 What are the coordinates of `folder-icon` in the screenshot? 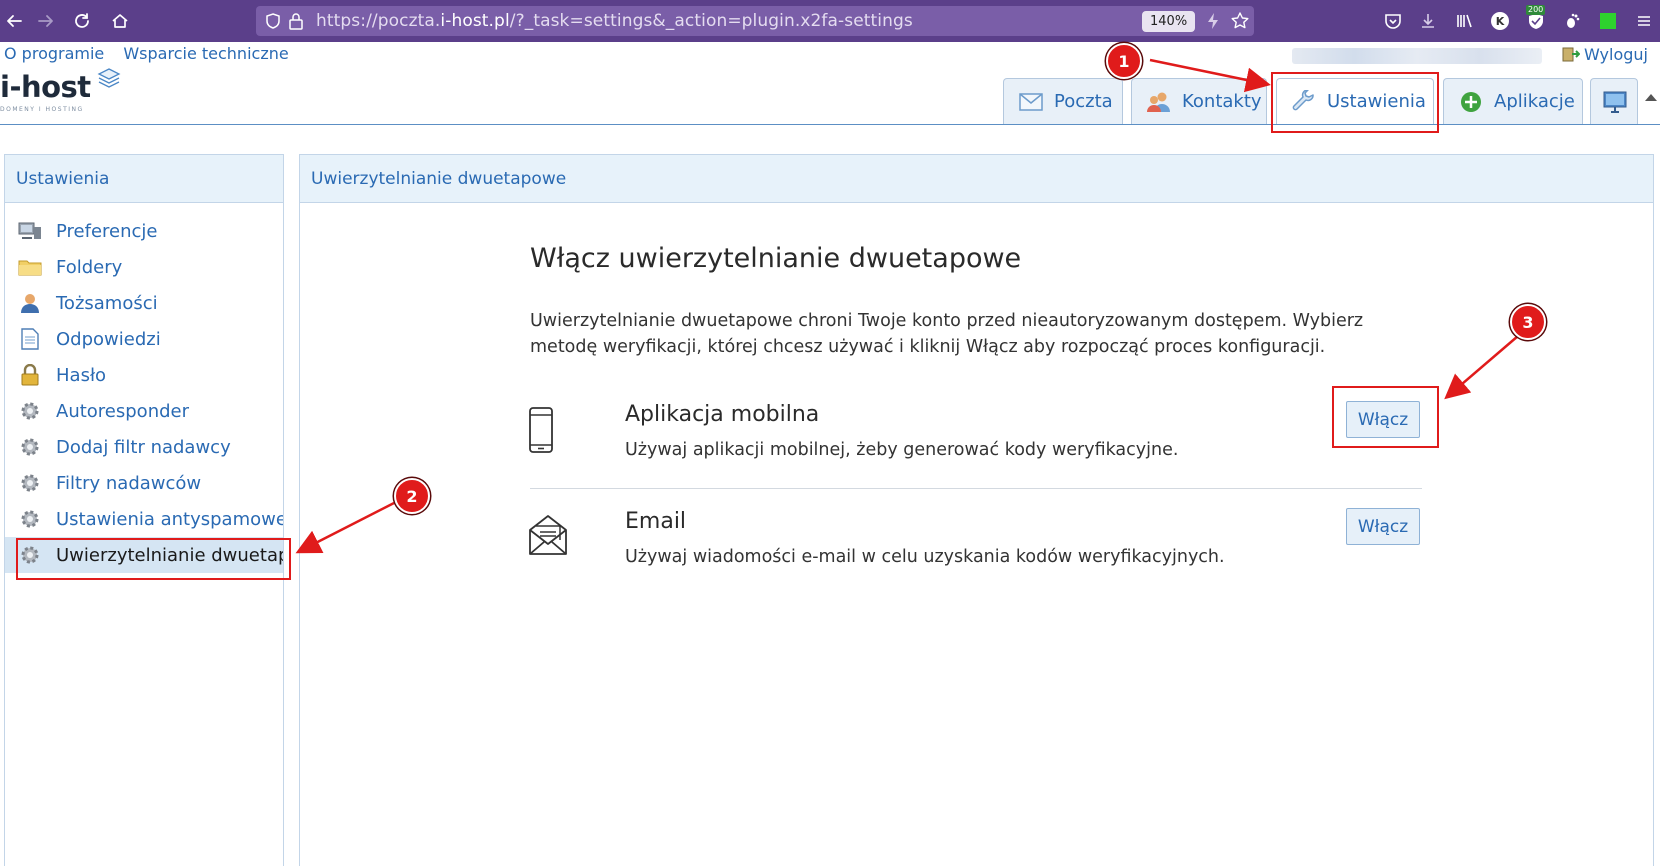 It's located at (30, 267).